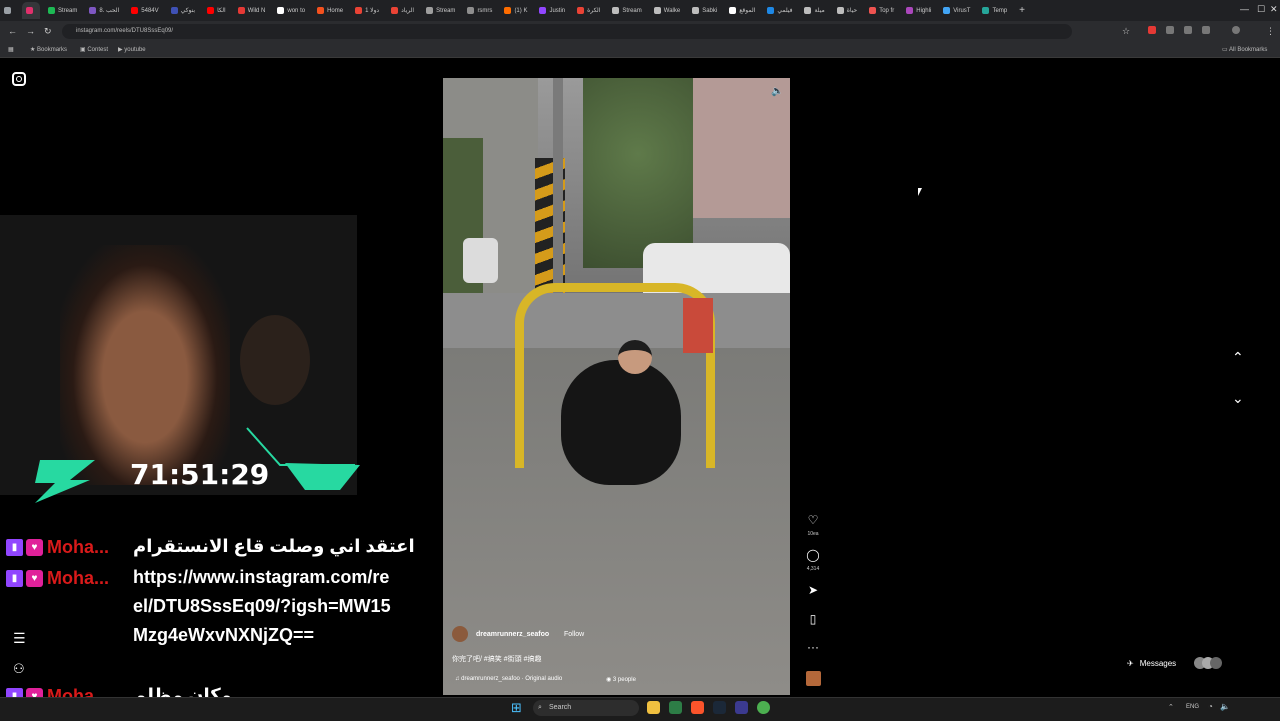 The width and height of the screenshot is (1280, 721). Describe the element at coordinates (763, 707) in the screenshot. I see `chrome-icon` at that location.